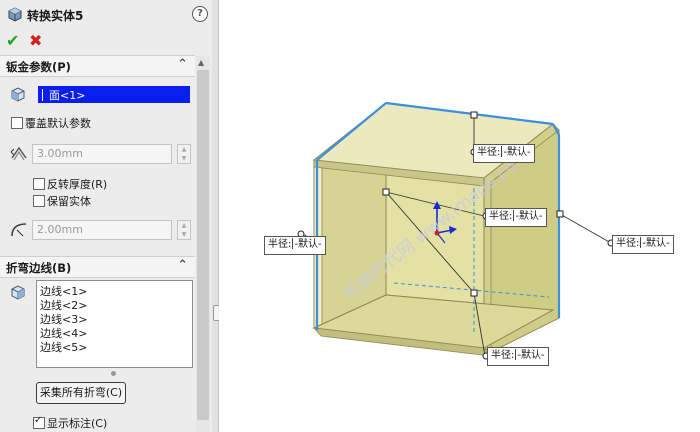 The height and width of the screenshot is (432, 700). Describe the element at coordinates (114, 94) in the screenshot. I see `face-selection-field: 面<1>` at that location.